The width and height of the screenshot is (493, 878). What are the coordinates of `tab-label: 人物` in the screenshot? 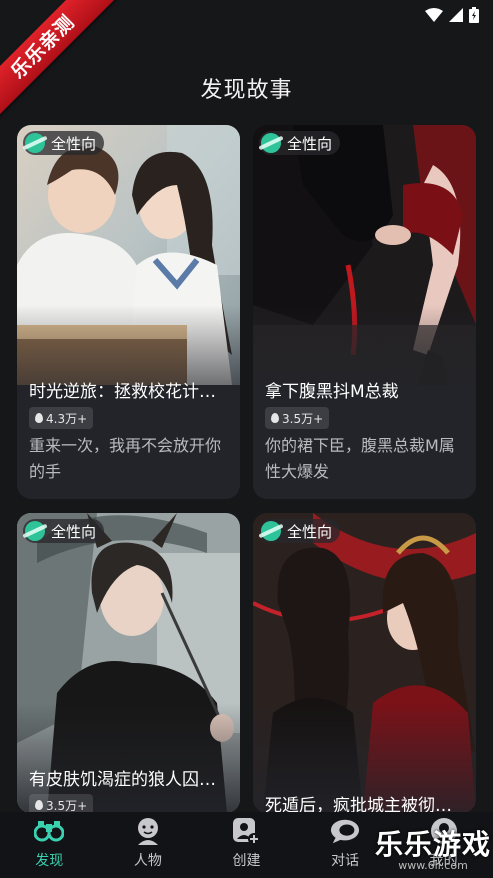 It's located at (147, 861).